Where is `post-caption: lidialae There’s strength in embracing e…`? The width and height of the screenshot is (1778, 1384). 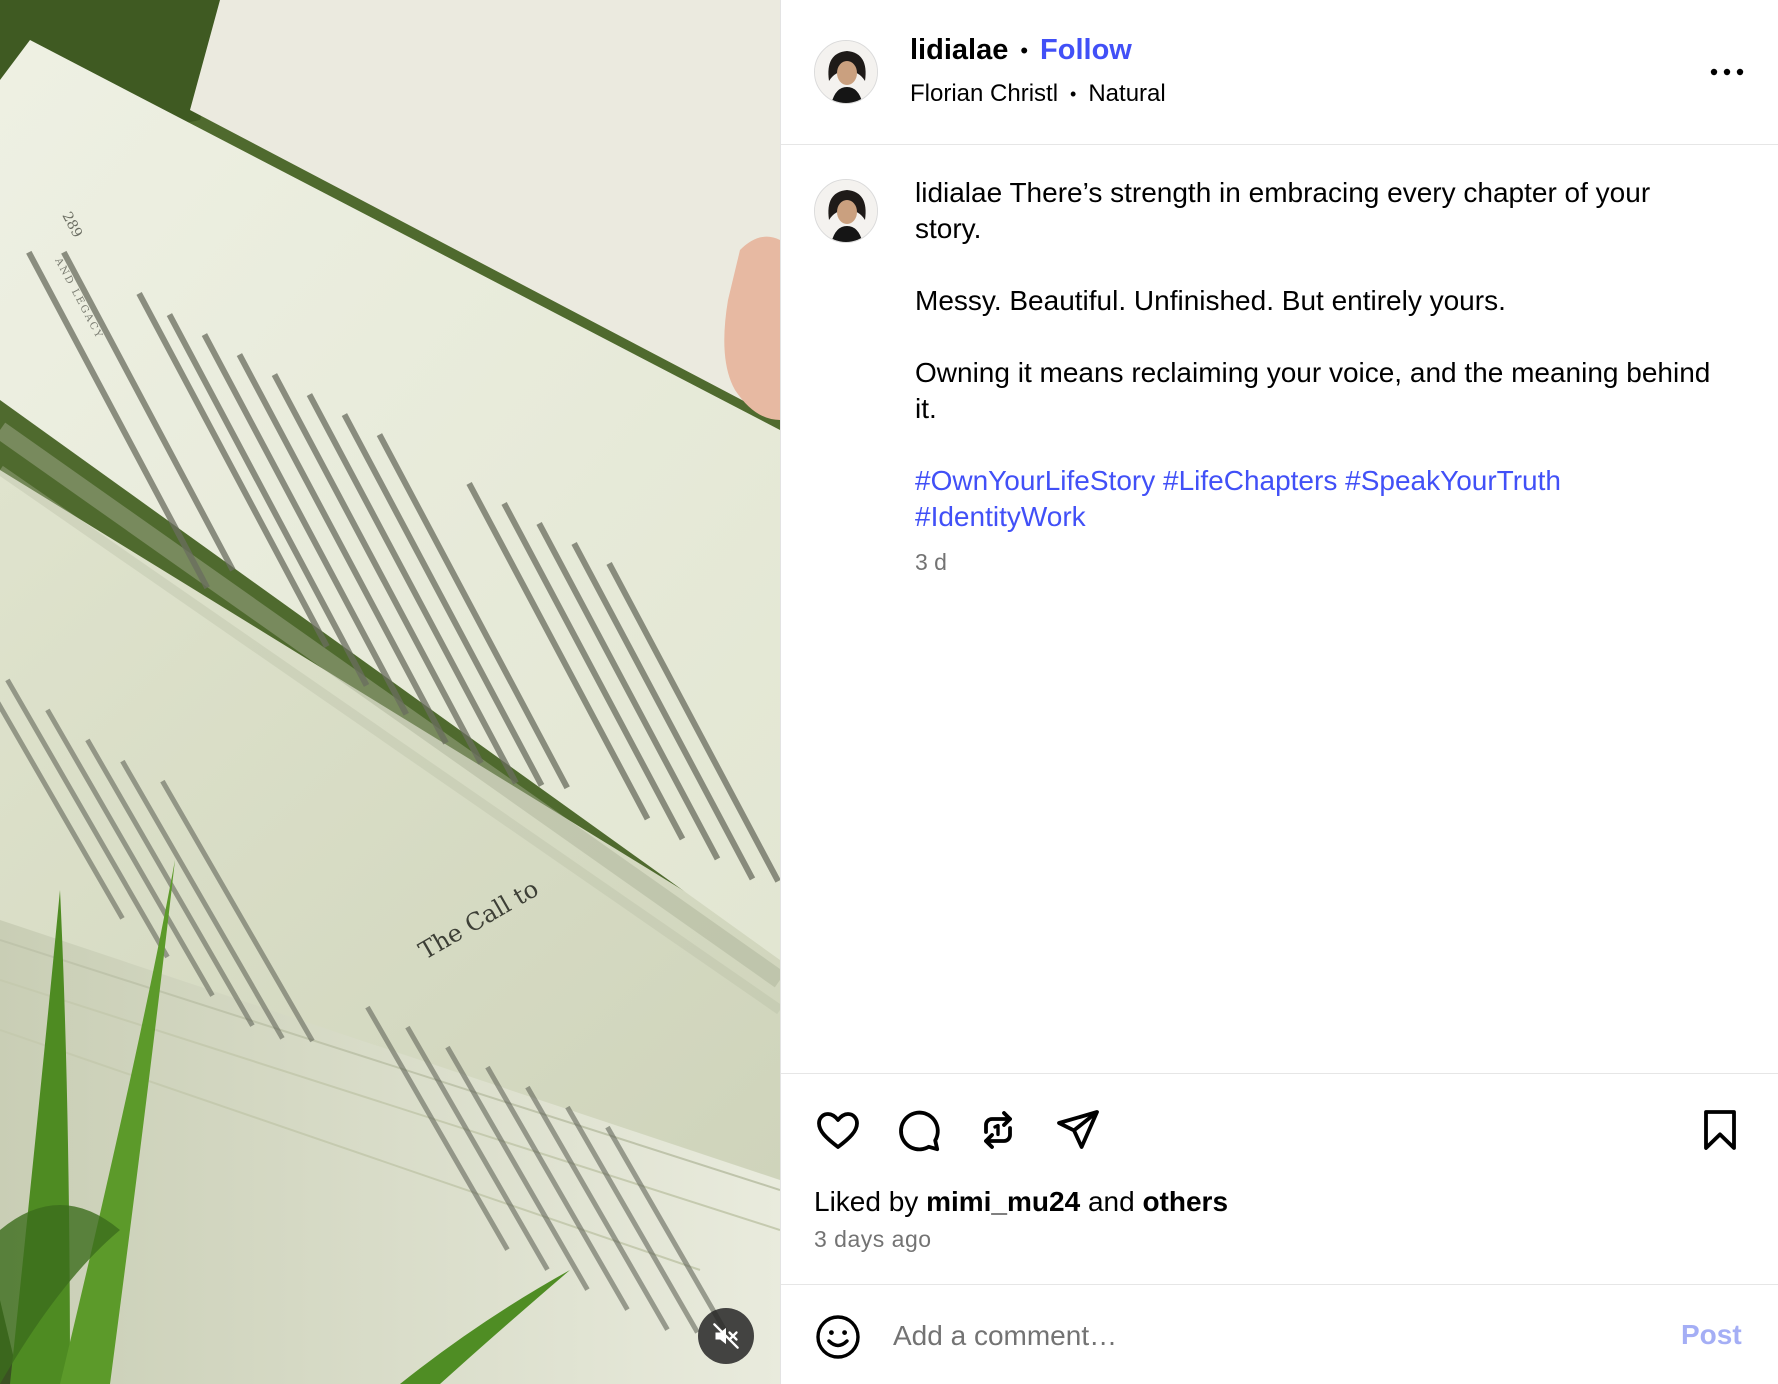 post-caption: lidialae There’s strength in embracing e… is located at coordinates (1315, 373).